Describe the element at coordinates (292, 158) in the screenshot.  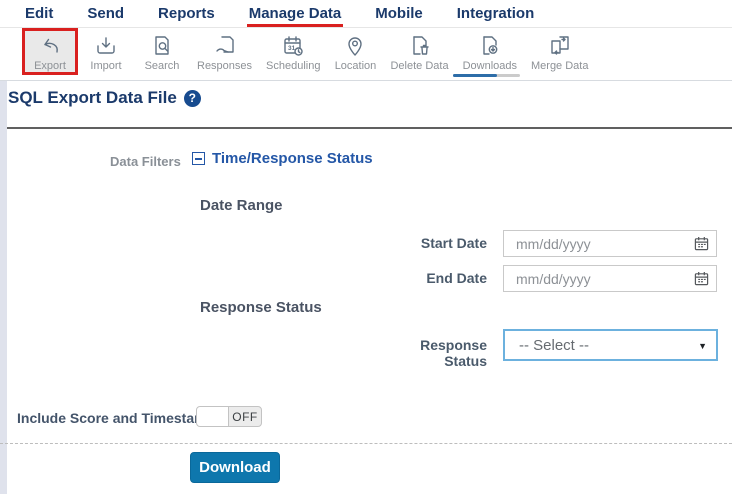
I see `filter-group-label: Time/Response Status` at that location.